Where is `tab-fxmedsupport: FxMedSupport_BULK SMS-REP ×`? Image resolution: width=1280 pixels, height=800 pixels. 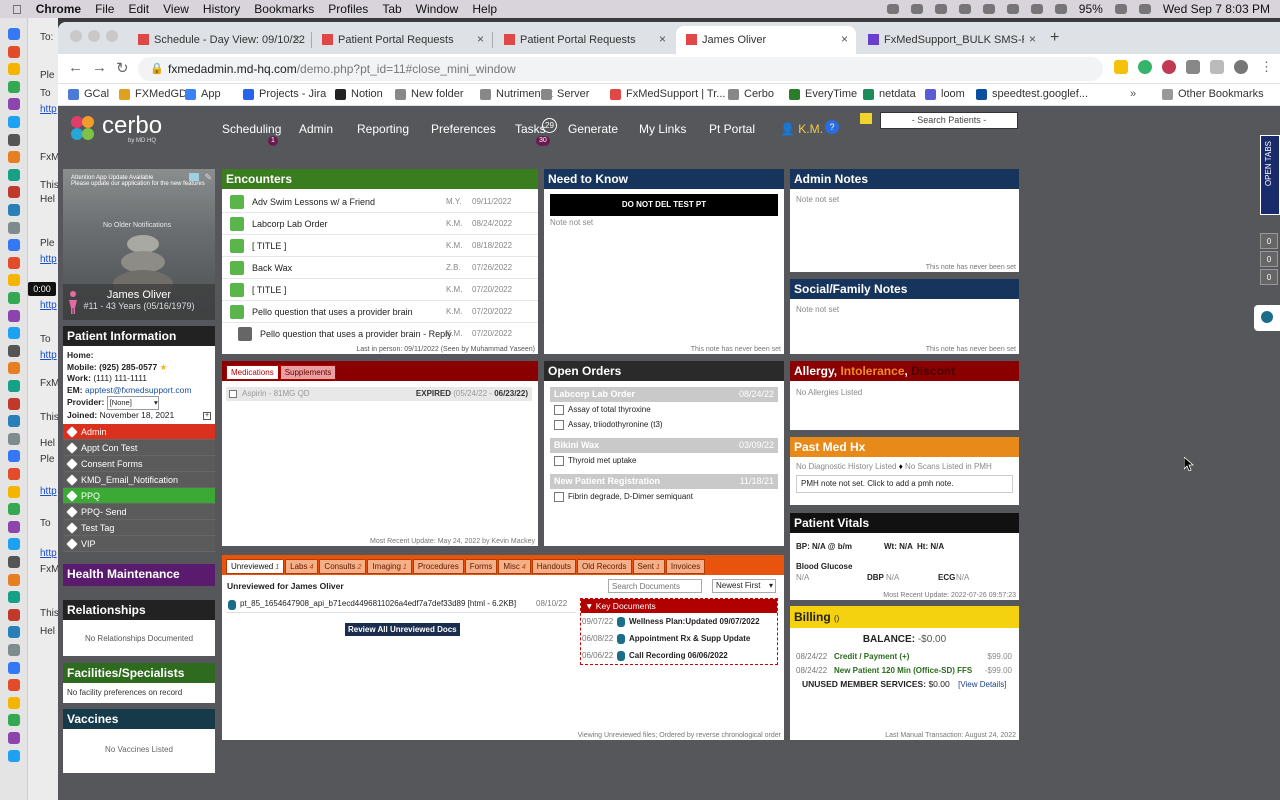 tab-fxmedsupport: FxMedSupport_BULK SMS-REP × is located at coordinates (951, 40).